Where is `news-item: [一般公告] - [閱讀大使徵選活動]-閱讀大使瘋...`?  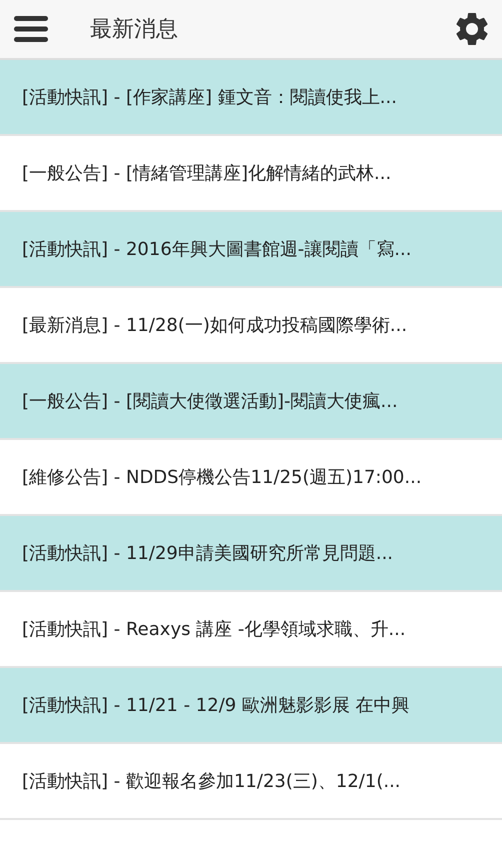
news-item: [一般公告] - [閱讀大使徵選活動]-閱讀大使瘋... is located at coordinates (251, 402).